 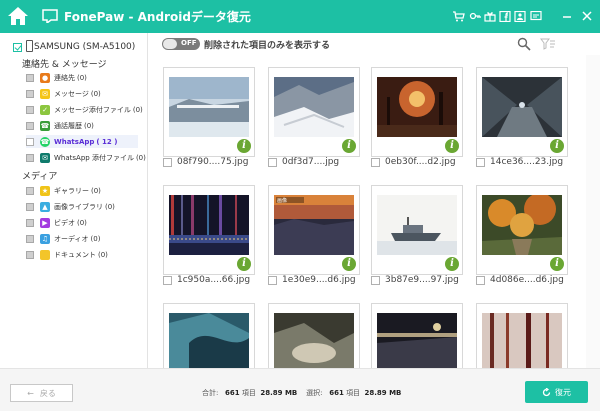 What do you see at coordinates (314, 230) in the screenshot?
I see `photo-card: 画像 i` at bounding box center [314, 230].